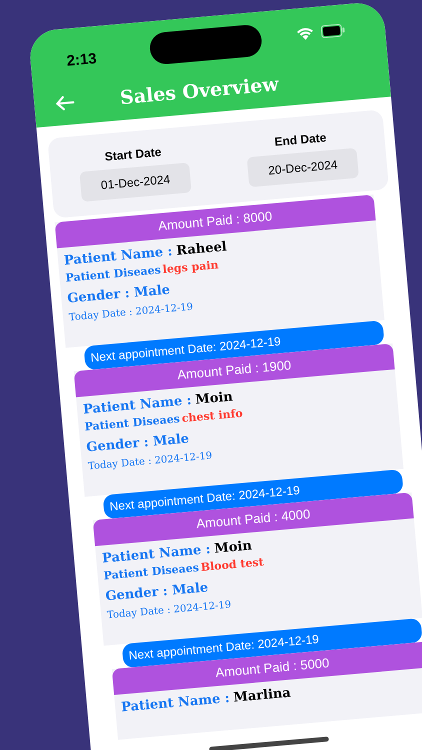 The width and height of the screenshot is (422, 750). What do you see at coordinates (305, 34) in the screenshot?
I see `wifi-icon` at bounding box center [305, 34].